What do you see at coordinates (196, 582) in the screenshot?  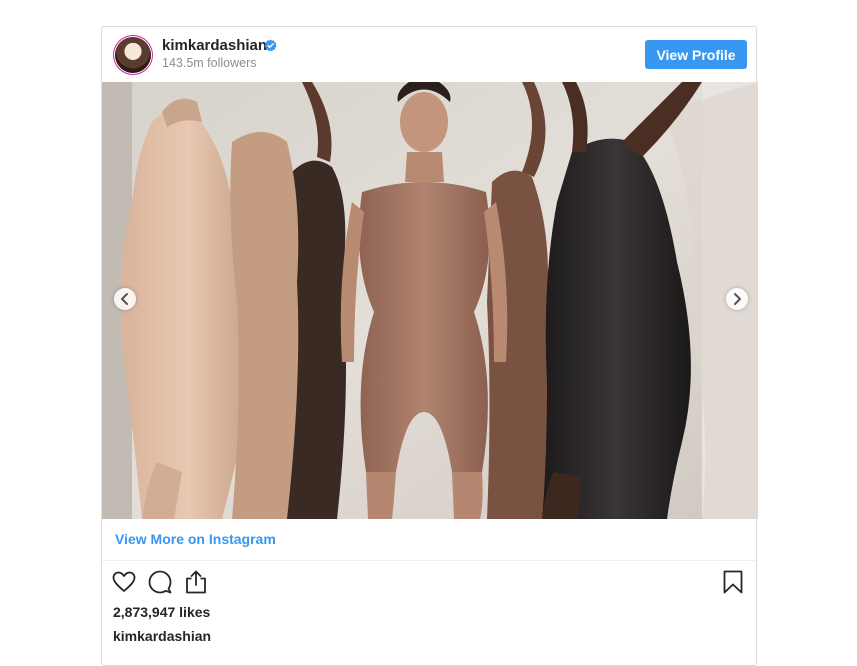 I see `share-icon` at bounding box center [196, 582].